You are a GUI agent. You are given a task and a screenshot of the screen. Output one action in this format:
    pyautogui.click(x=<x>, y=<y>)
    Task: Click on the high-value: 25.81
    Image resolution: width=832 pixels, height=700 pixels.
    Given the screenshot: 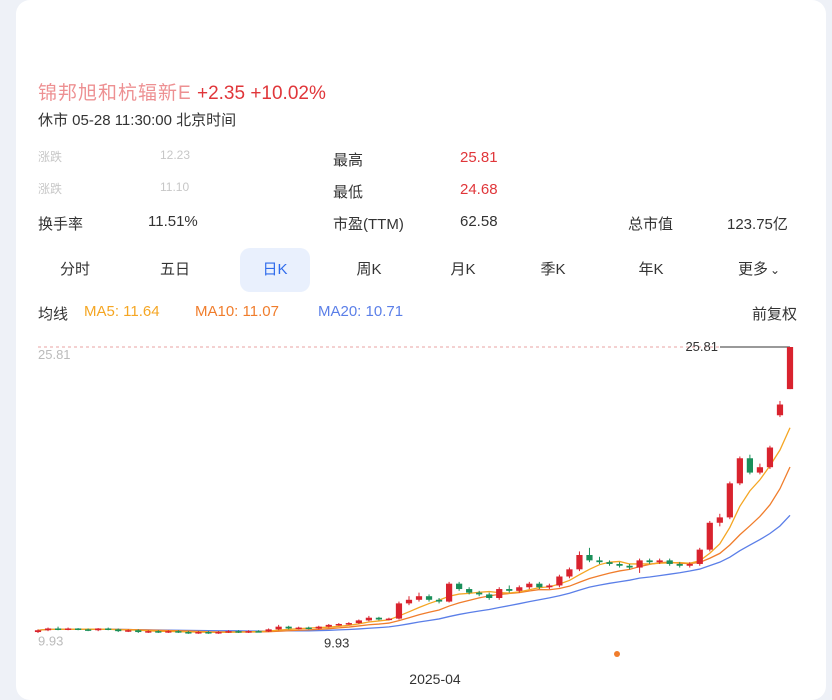 What is the action you would take?
    pyautogui.click(x=479, y=157)
    